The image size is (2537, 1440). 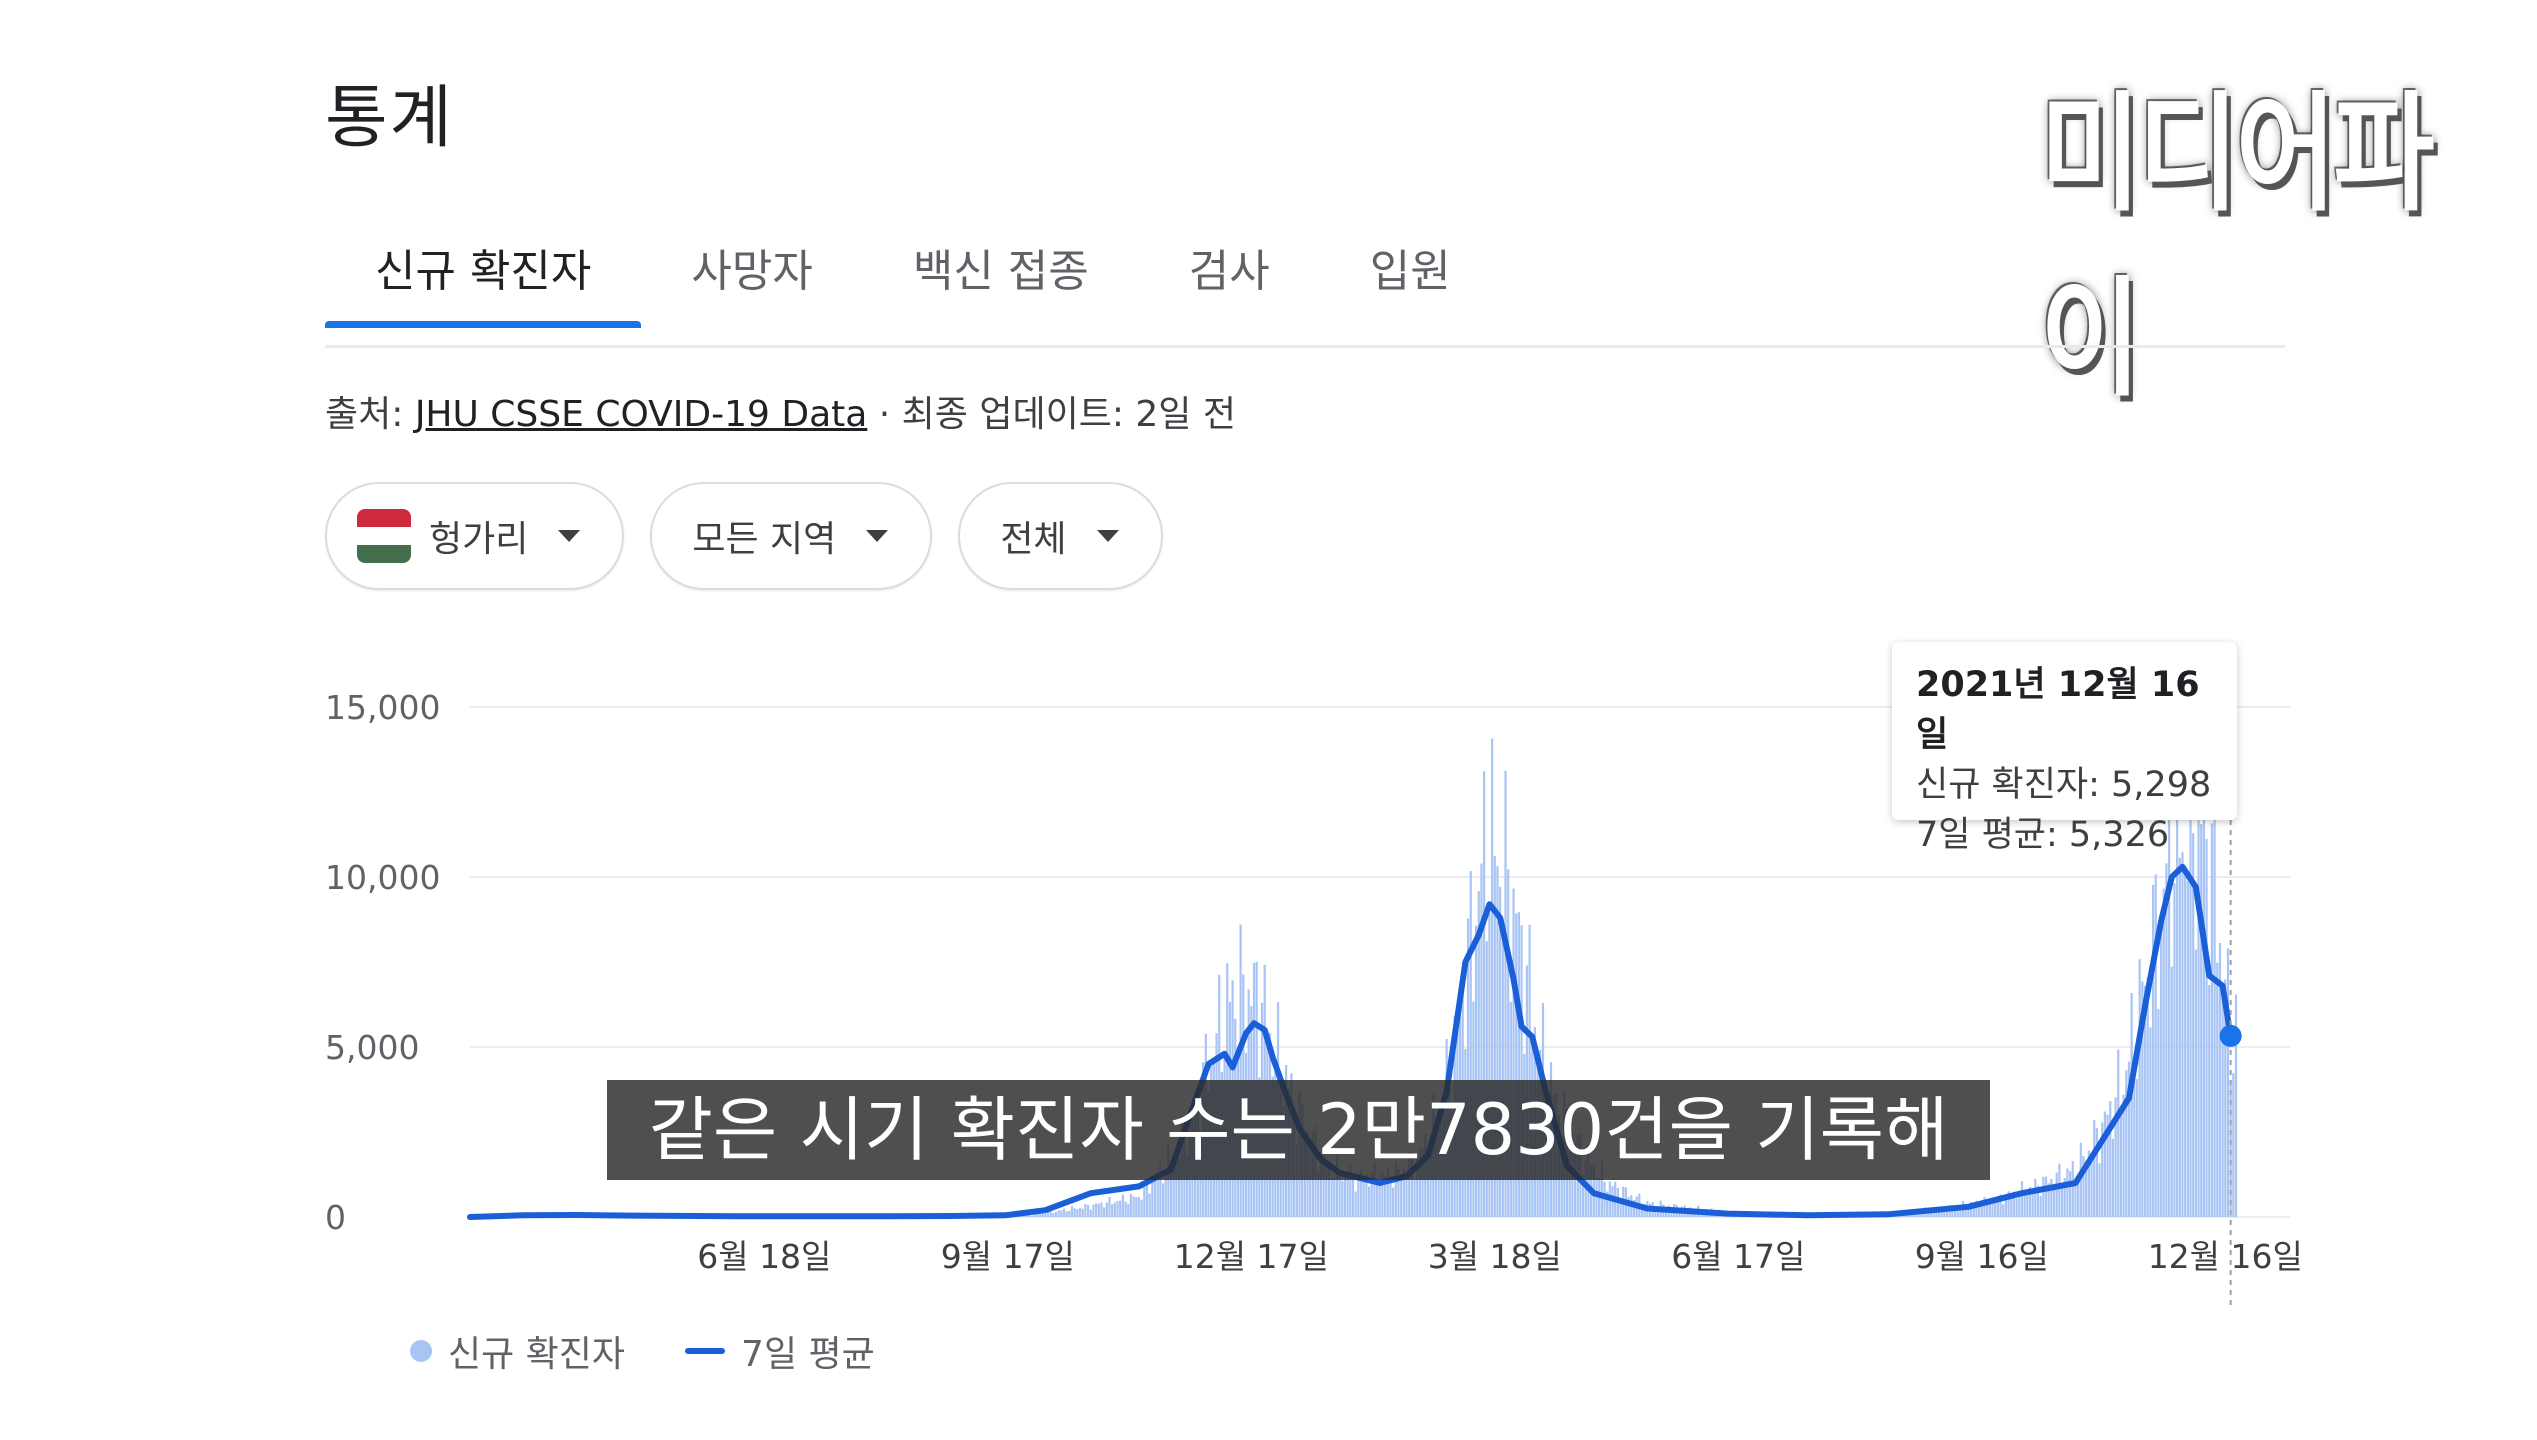 I want to click on y-tick-label: 15,000, so click(x=382, y=707).